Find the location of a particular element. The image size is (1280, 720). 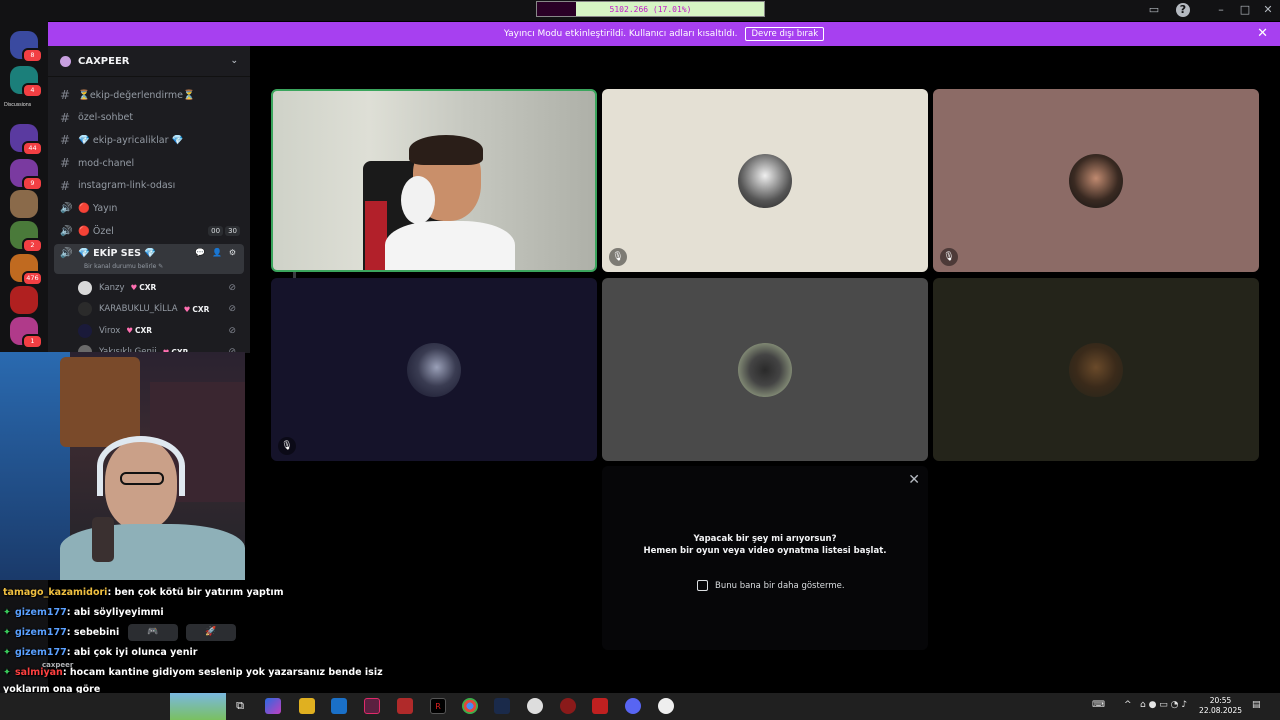

chat-username: tamago_kazamidori is located at coordinates (55, 592).